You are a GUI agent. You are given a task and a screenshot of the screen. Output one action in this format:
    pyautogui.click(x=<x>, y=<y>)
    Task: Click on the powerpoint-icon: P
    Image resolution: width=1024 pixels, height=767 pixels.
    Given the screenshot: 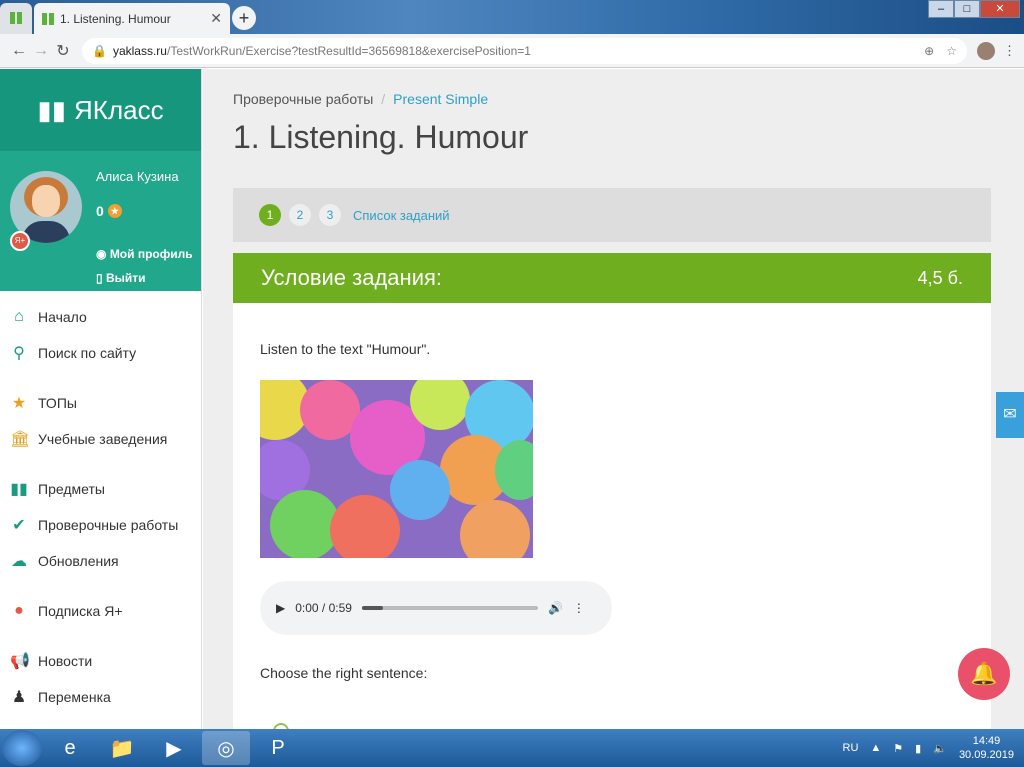 What is the action you would take?
    pyautogui.click(x=278, y=748)
    